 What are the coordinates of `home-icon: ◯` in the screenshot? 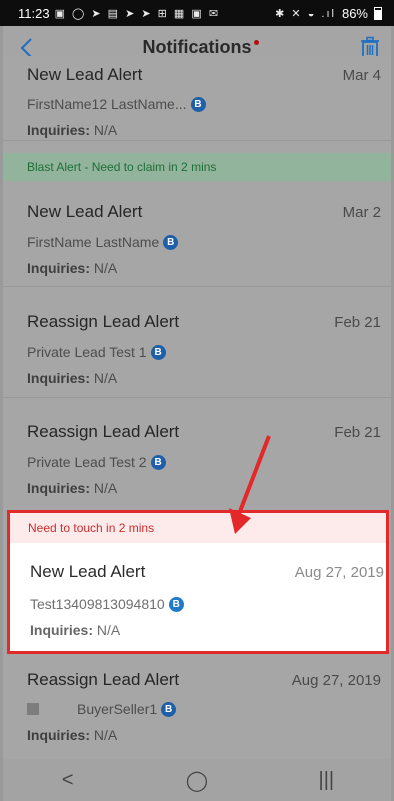 It's located at (197, 780).